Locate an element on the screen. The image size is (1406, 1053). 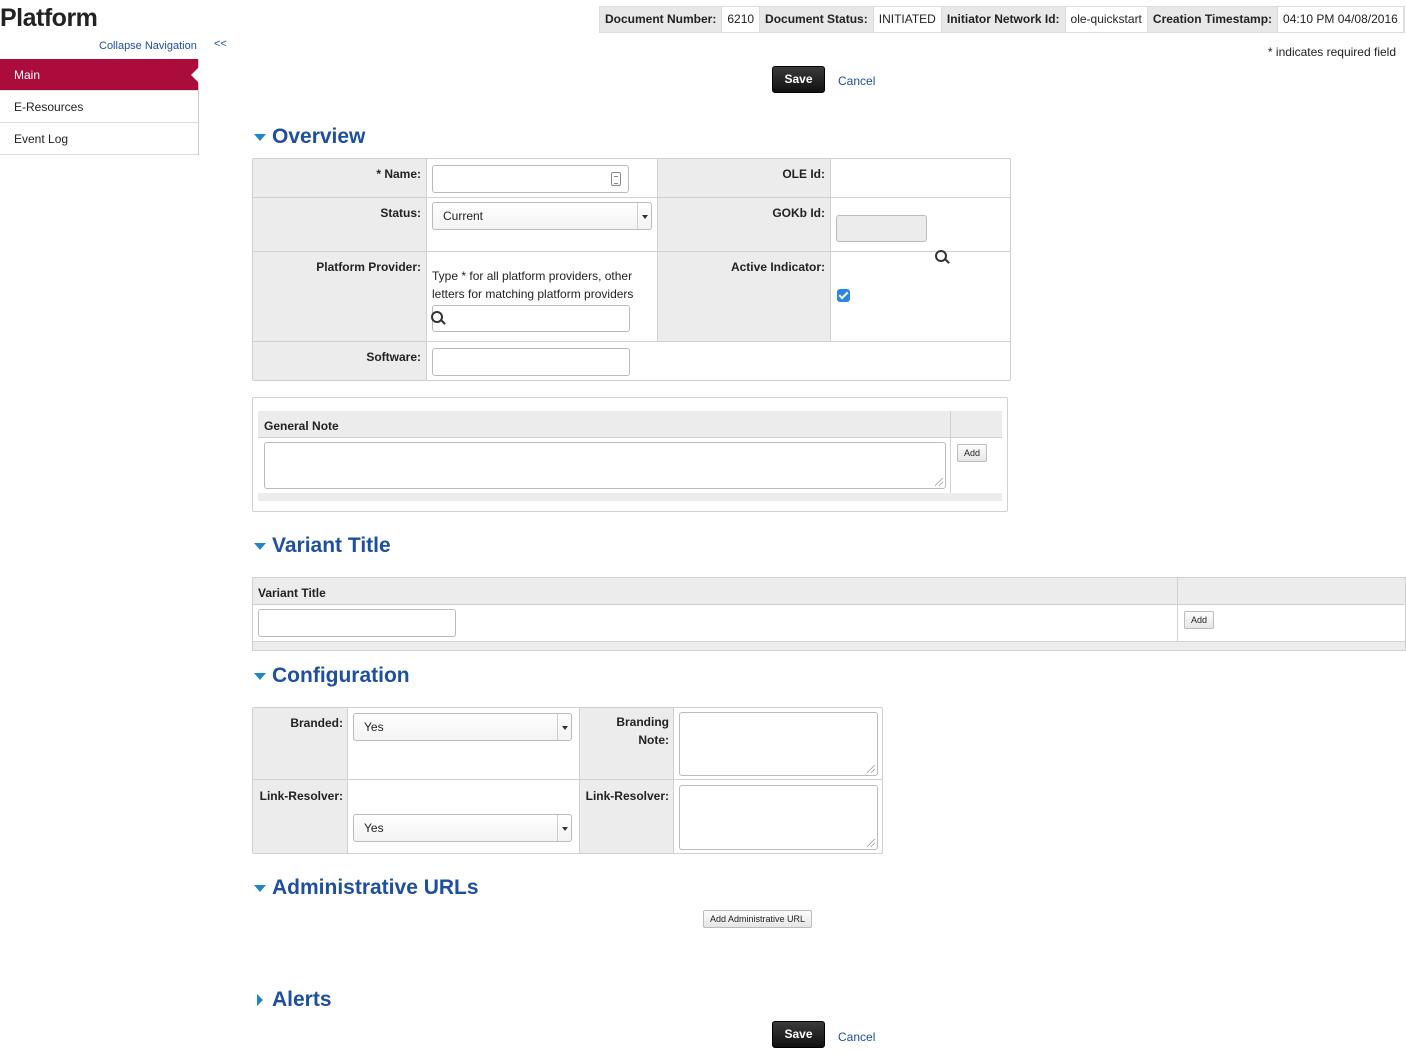
page-title: Platform is located at coordinates (49, 18).